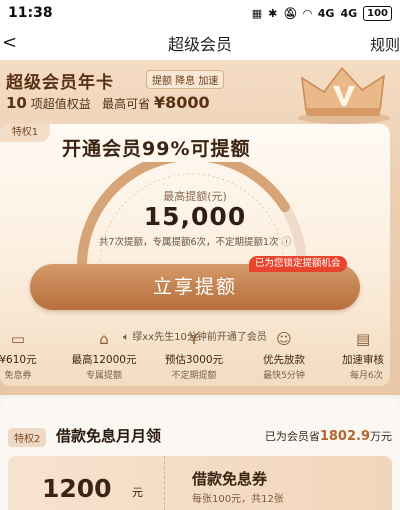  Describe the element at coordinates (77, 488) in the screenshot. I see `coupon-amount: 1200` at that location.